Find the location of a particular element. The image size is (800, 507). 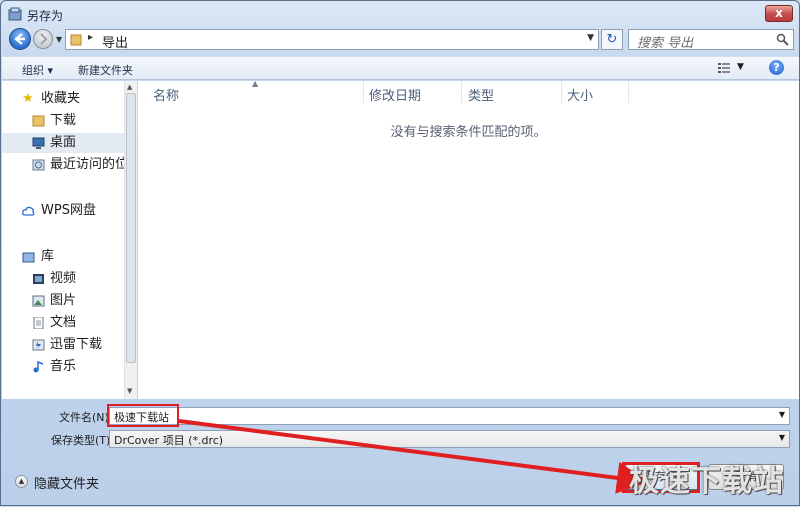

app-icon is located at coordinates (15, 14).